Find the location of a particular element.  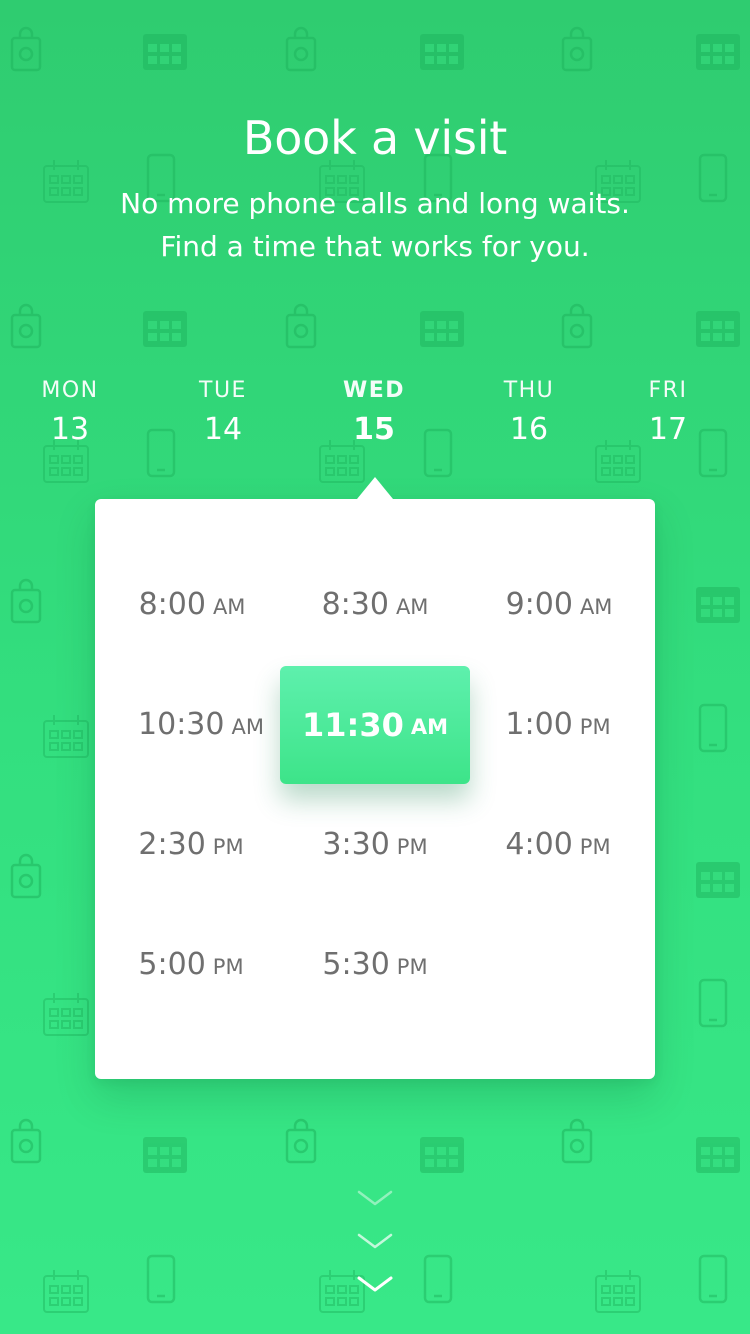

time-slot: 2:30 PM is located at coordinates (191, 845).